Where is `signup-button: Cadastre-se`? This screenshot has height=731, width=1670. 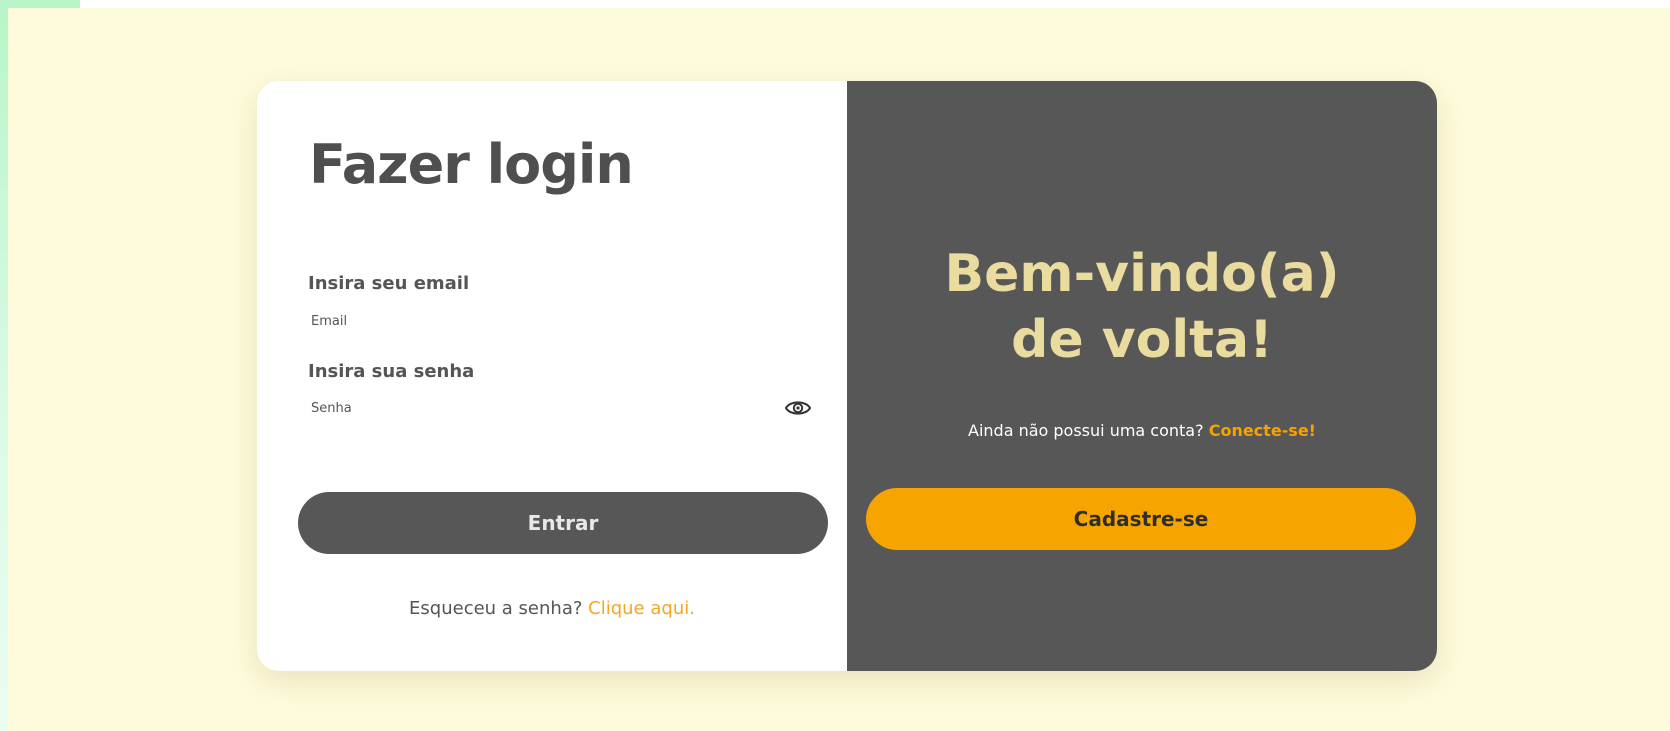
signup-button: Cadastre-se is located at coordinates (1141, 519).